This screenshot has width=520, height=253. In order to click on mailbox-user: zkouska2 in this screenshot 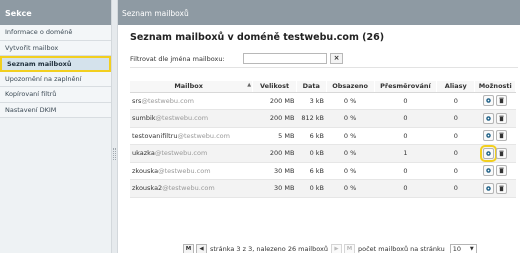, I will do `click(147, 188)`.